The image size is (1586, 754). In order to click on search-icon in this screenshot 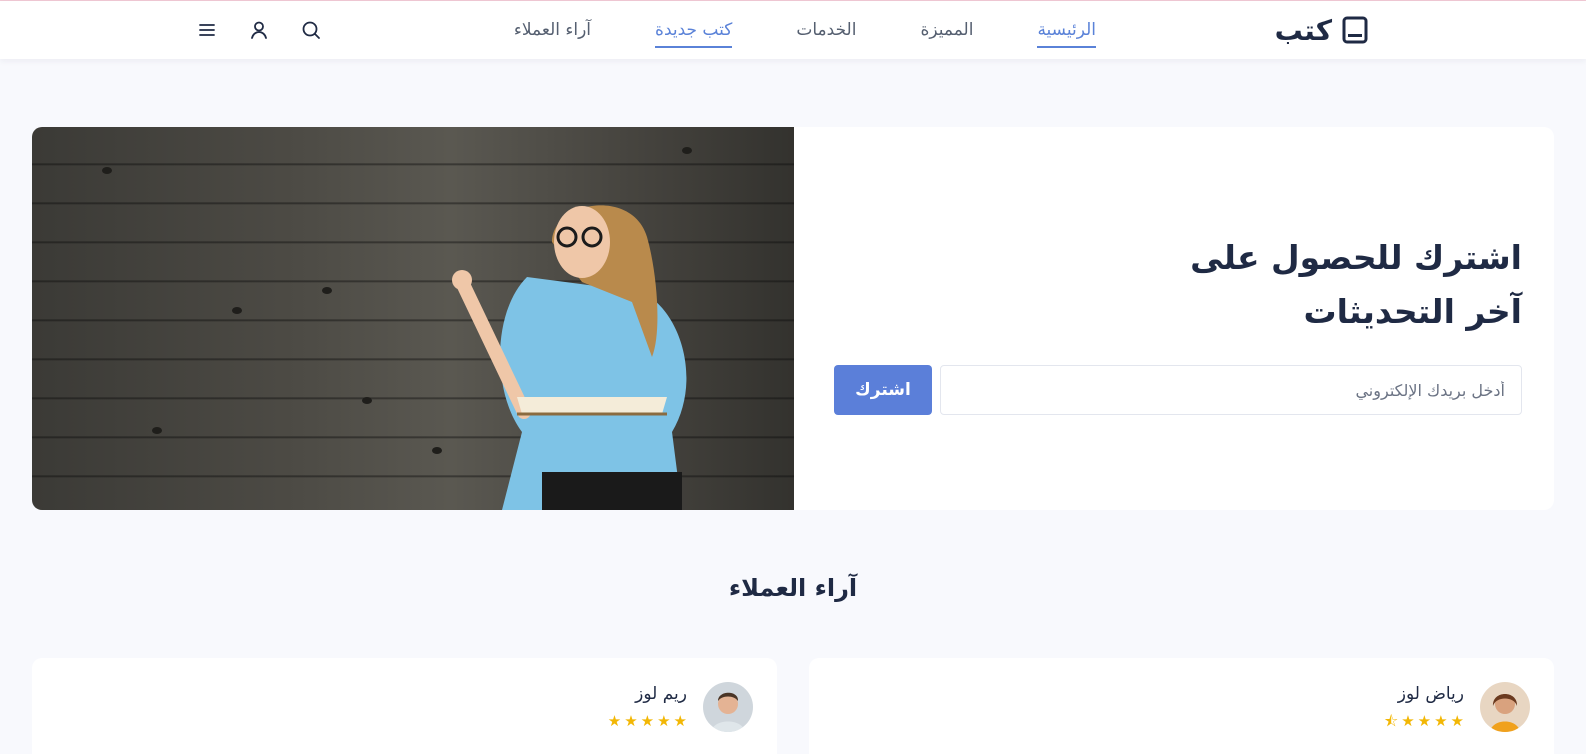, I will do `click(311, 30)`.